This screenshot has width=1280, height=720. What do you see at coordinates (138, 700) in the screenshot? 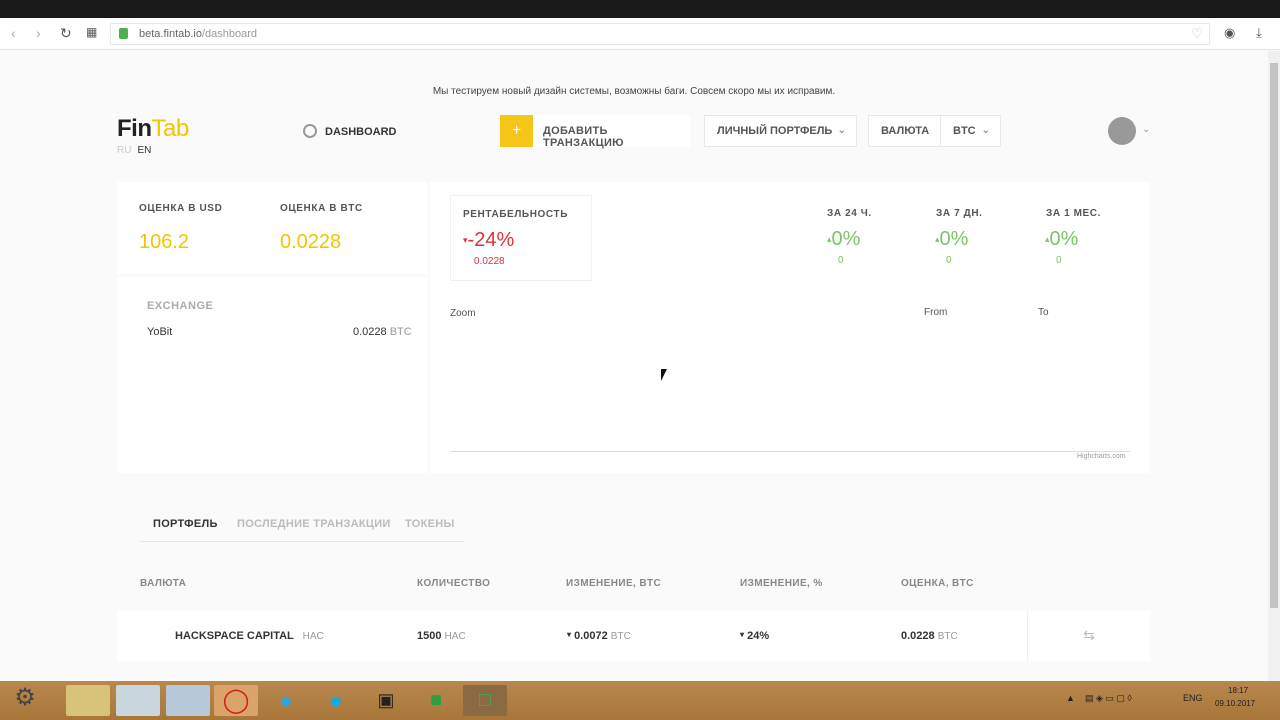
I see `notepad-icon` at bounding box center [138, 700].